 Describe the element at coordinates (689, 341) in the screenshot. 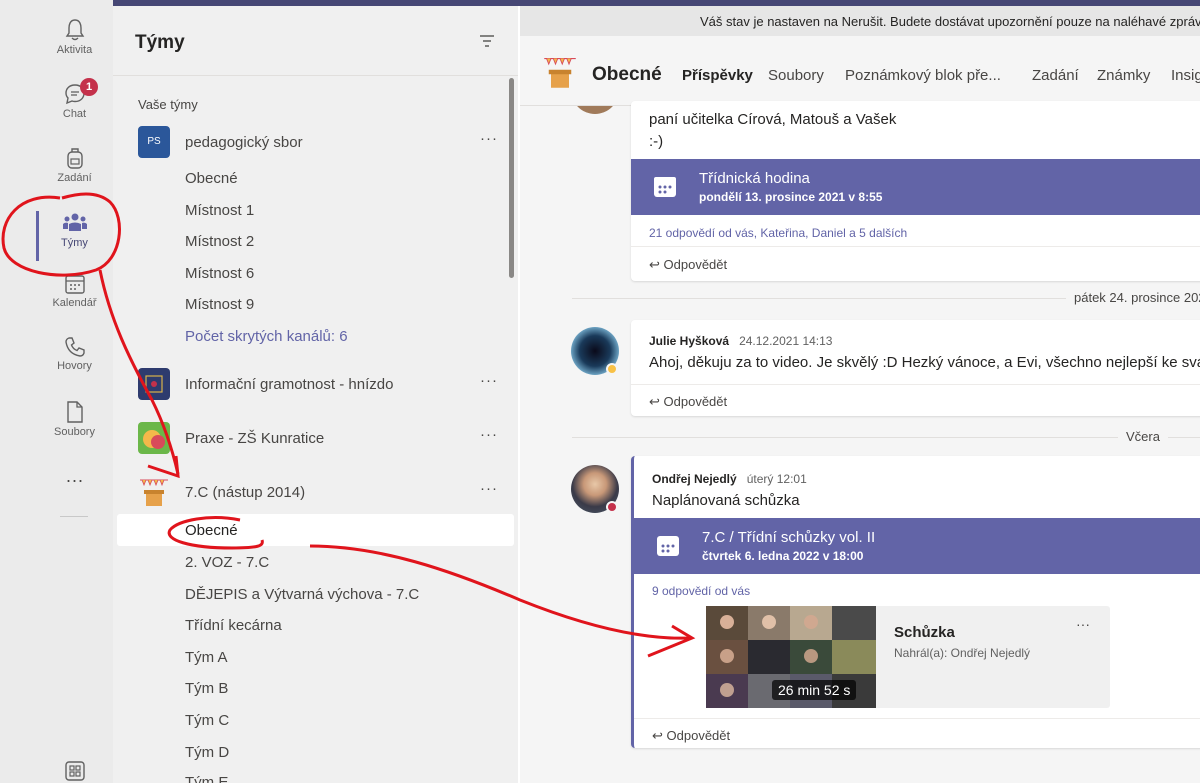

I see `post-author: Julie Hyšková` at that location.